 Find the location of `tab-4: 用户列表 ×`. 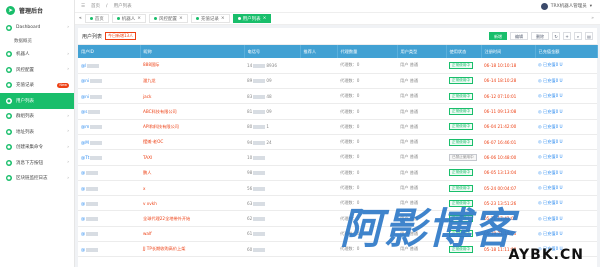

tab-4: 用户列表 × is located at coordinates (252, 18).